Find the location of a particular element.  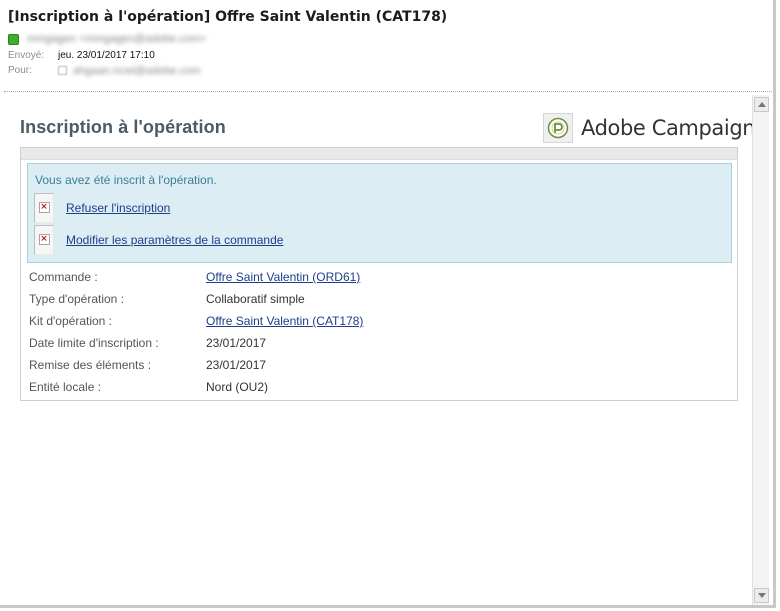

detail-value: Nord (OU2) is located at coordinates (237, 387).